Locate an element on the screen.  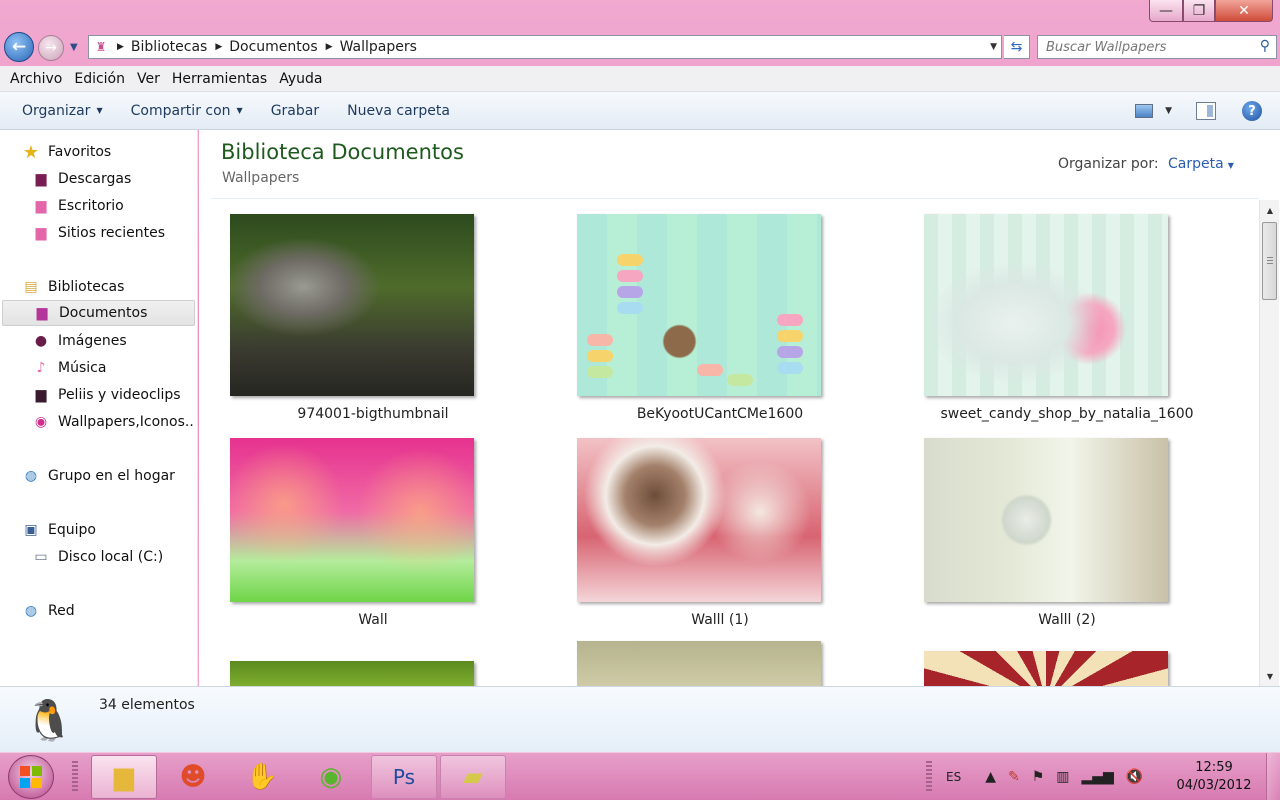
sidebar-item-wallpapers-iconos: ◉ Wallpapers,Iconos.. is located at coordinates (113, 422).